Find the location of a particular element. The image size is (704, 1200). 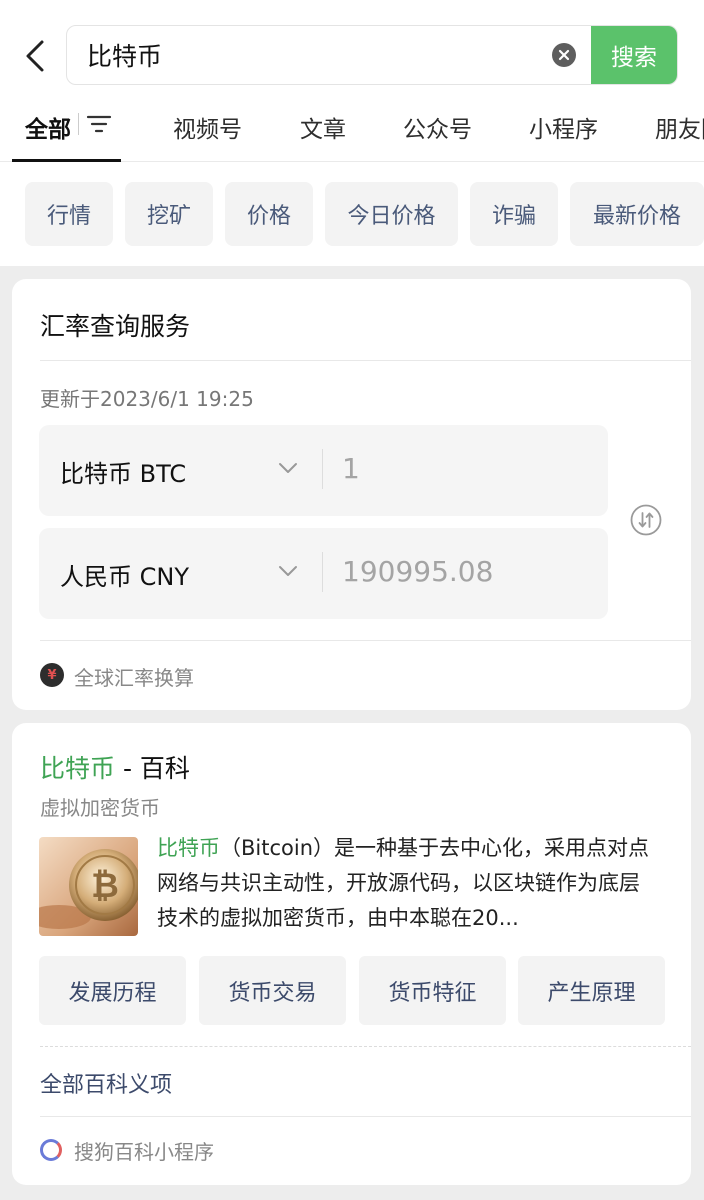

chip-price: 价格 is located at coordinates (269, 214).